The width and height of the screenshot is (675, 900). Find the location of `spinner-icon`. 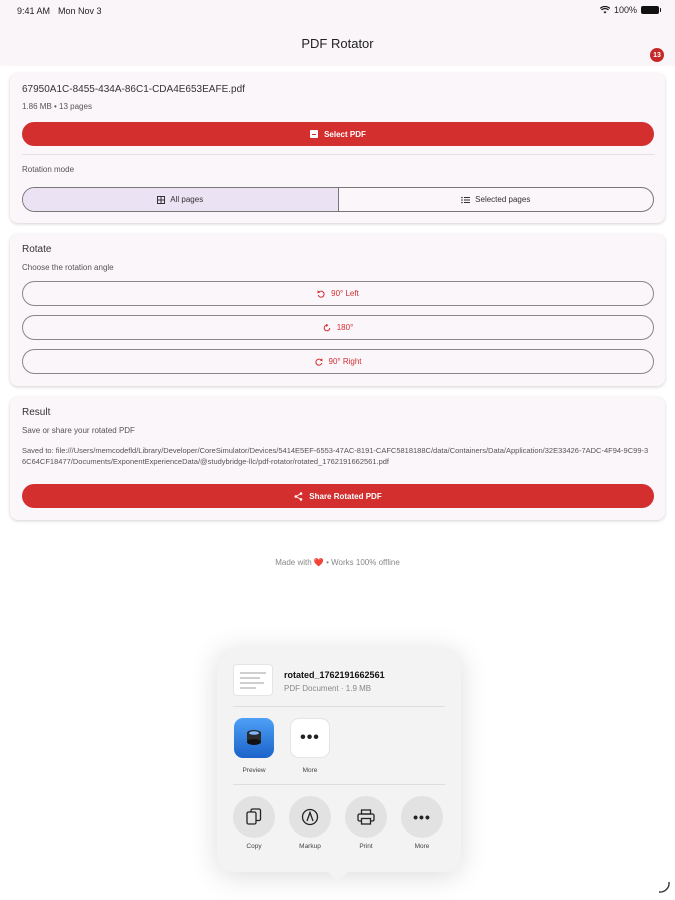

spinner-icon is located at coordinates (664, 887).